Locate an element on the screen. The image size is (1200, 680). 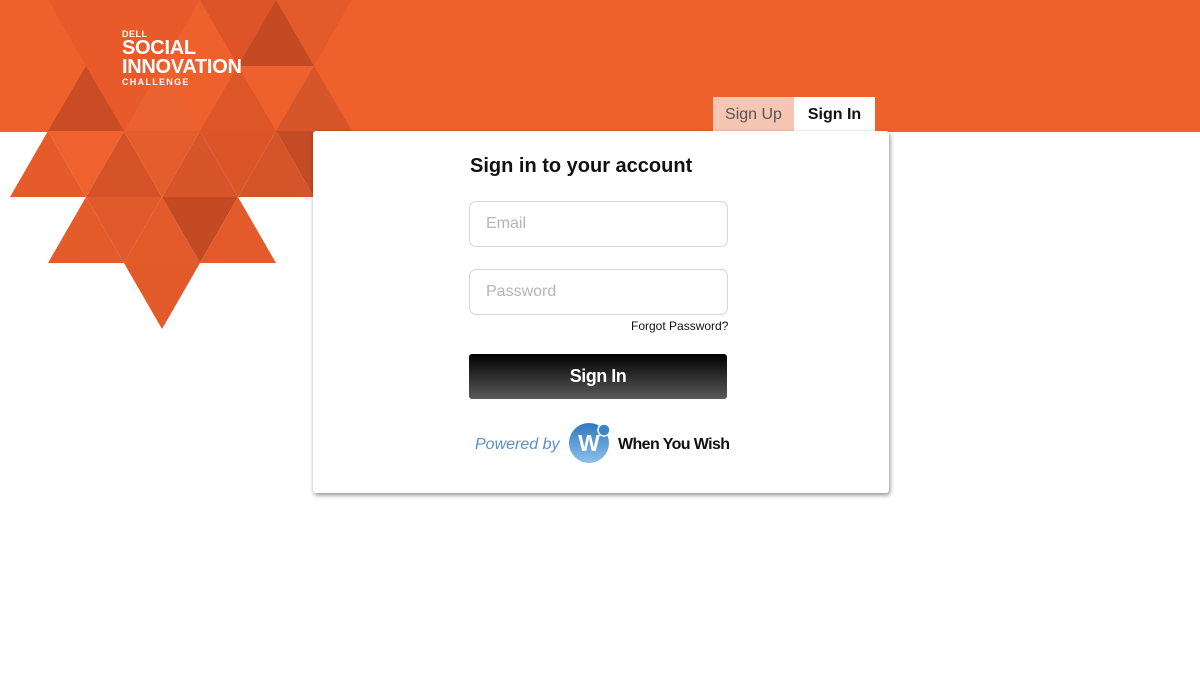
svg-text: W is located at coordinates (589, 443).